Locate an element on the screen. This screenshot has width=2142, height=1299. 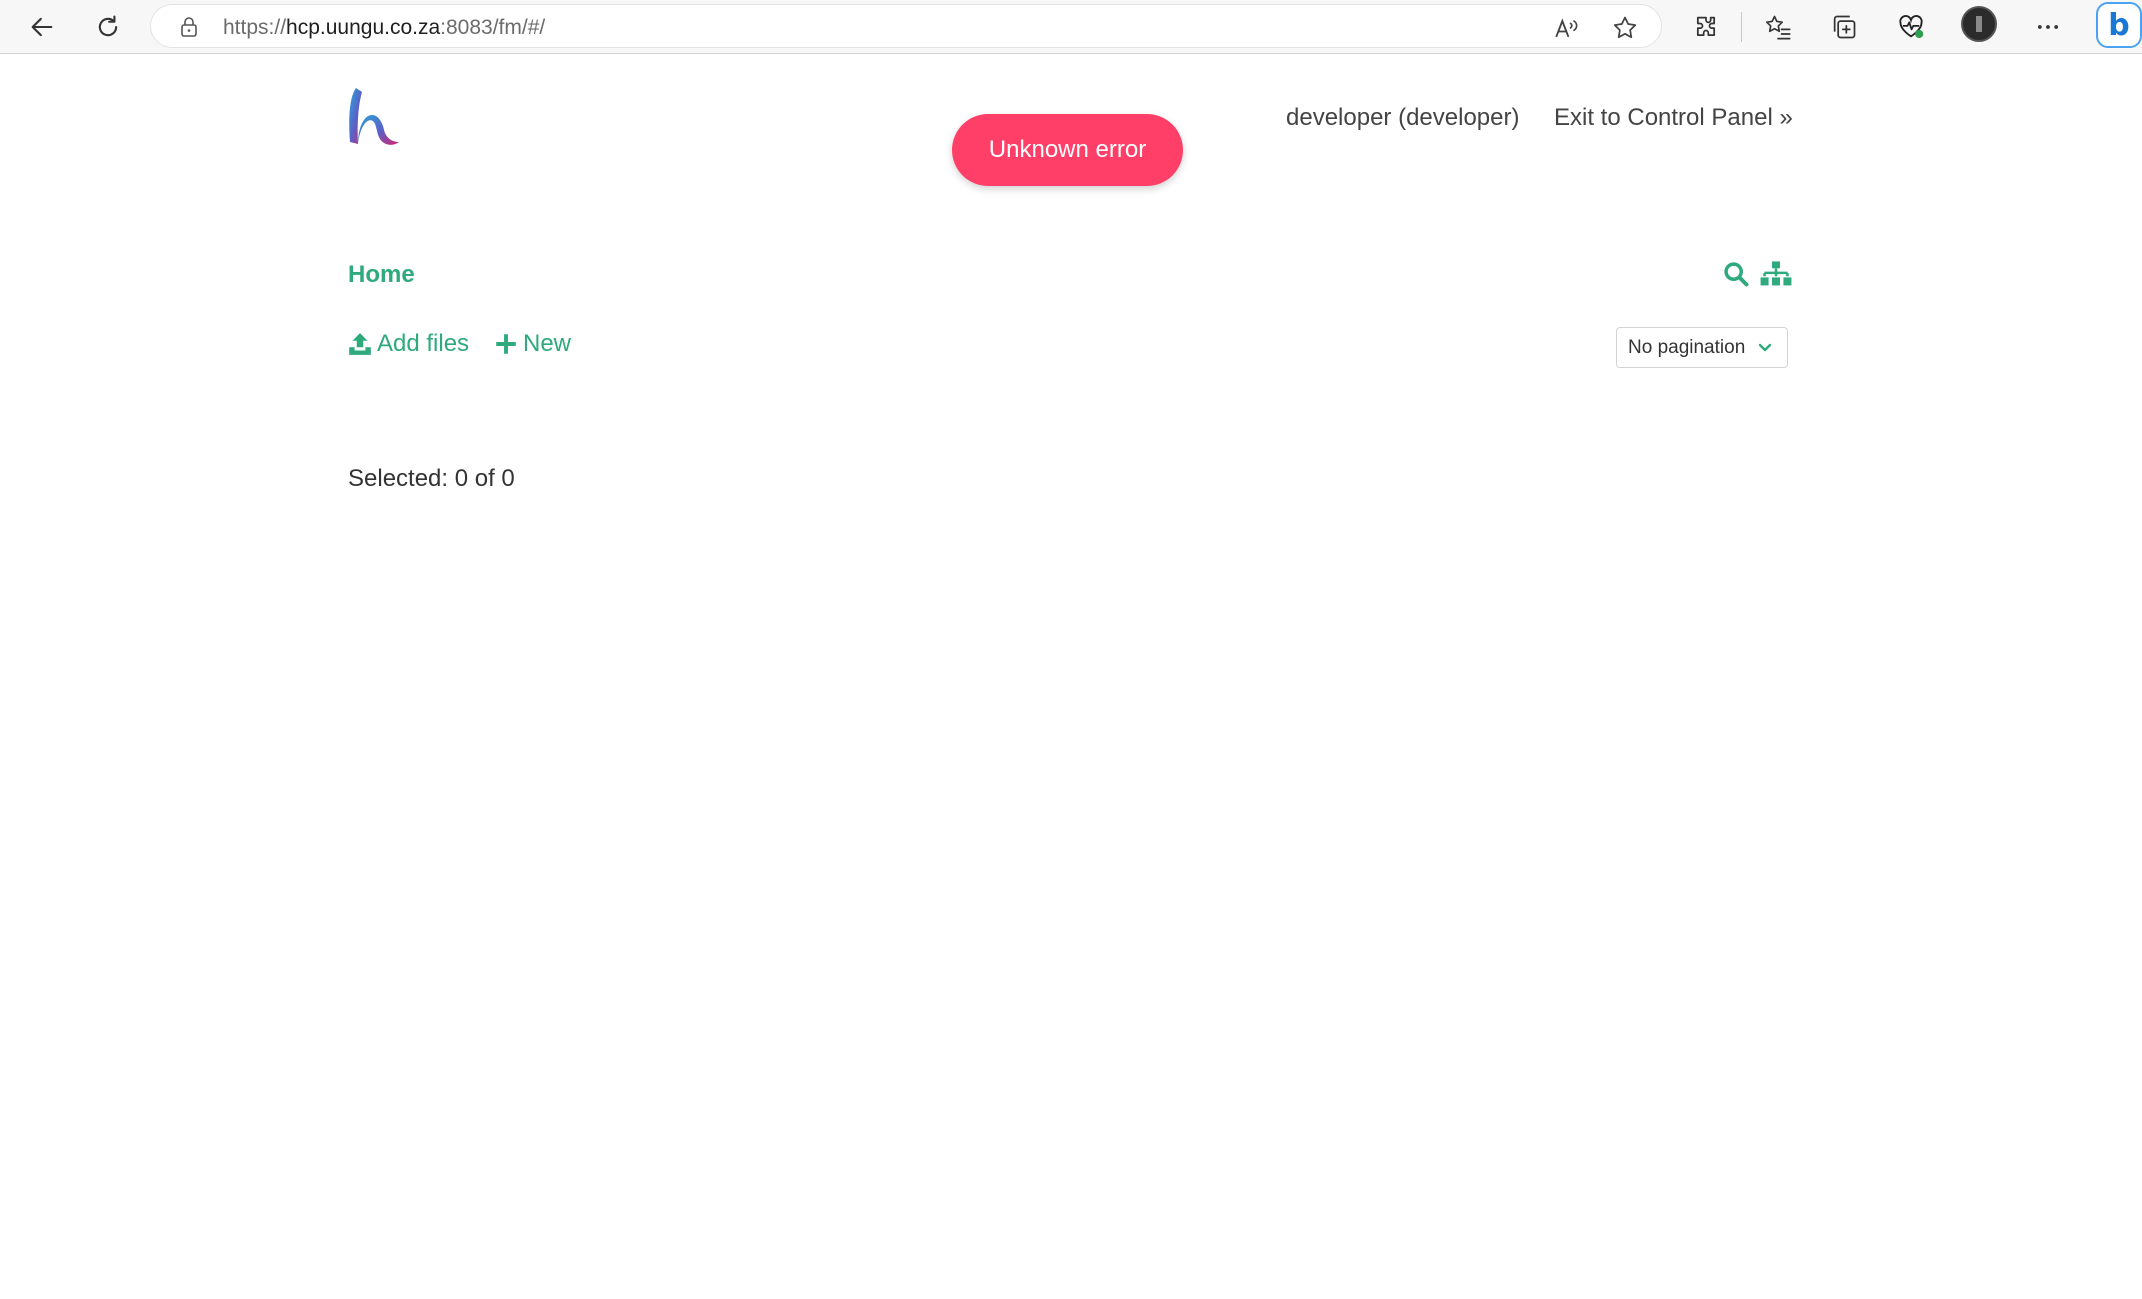
chevron-down-icon is located at coordinates (1765, 347).